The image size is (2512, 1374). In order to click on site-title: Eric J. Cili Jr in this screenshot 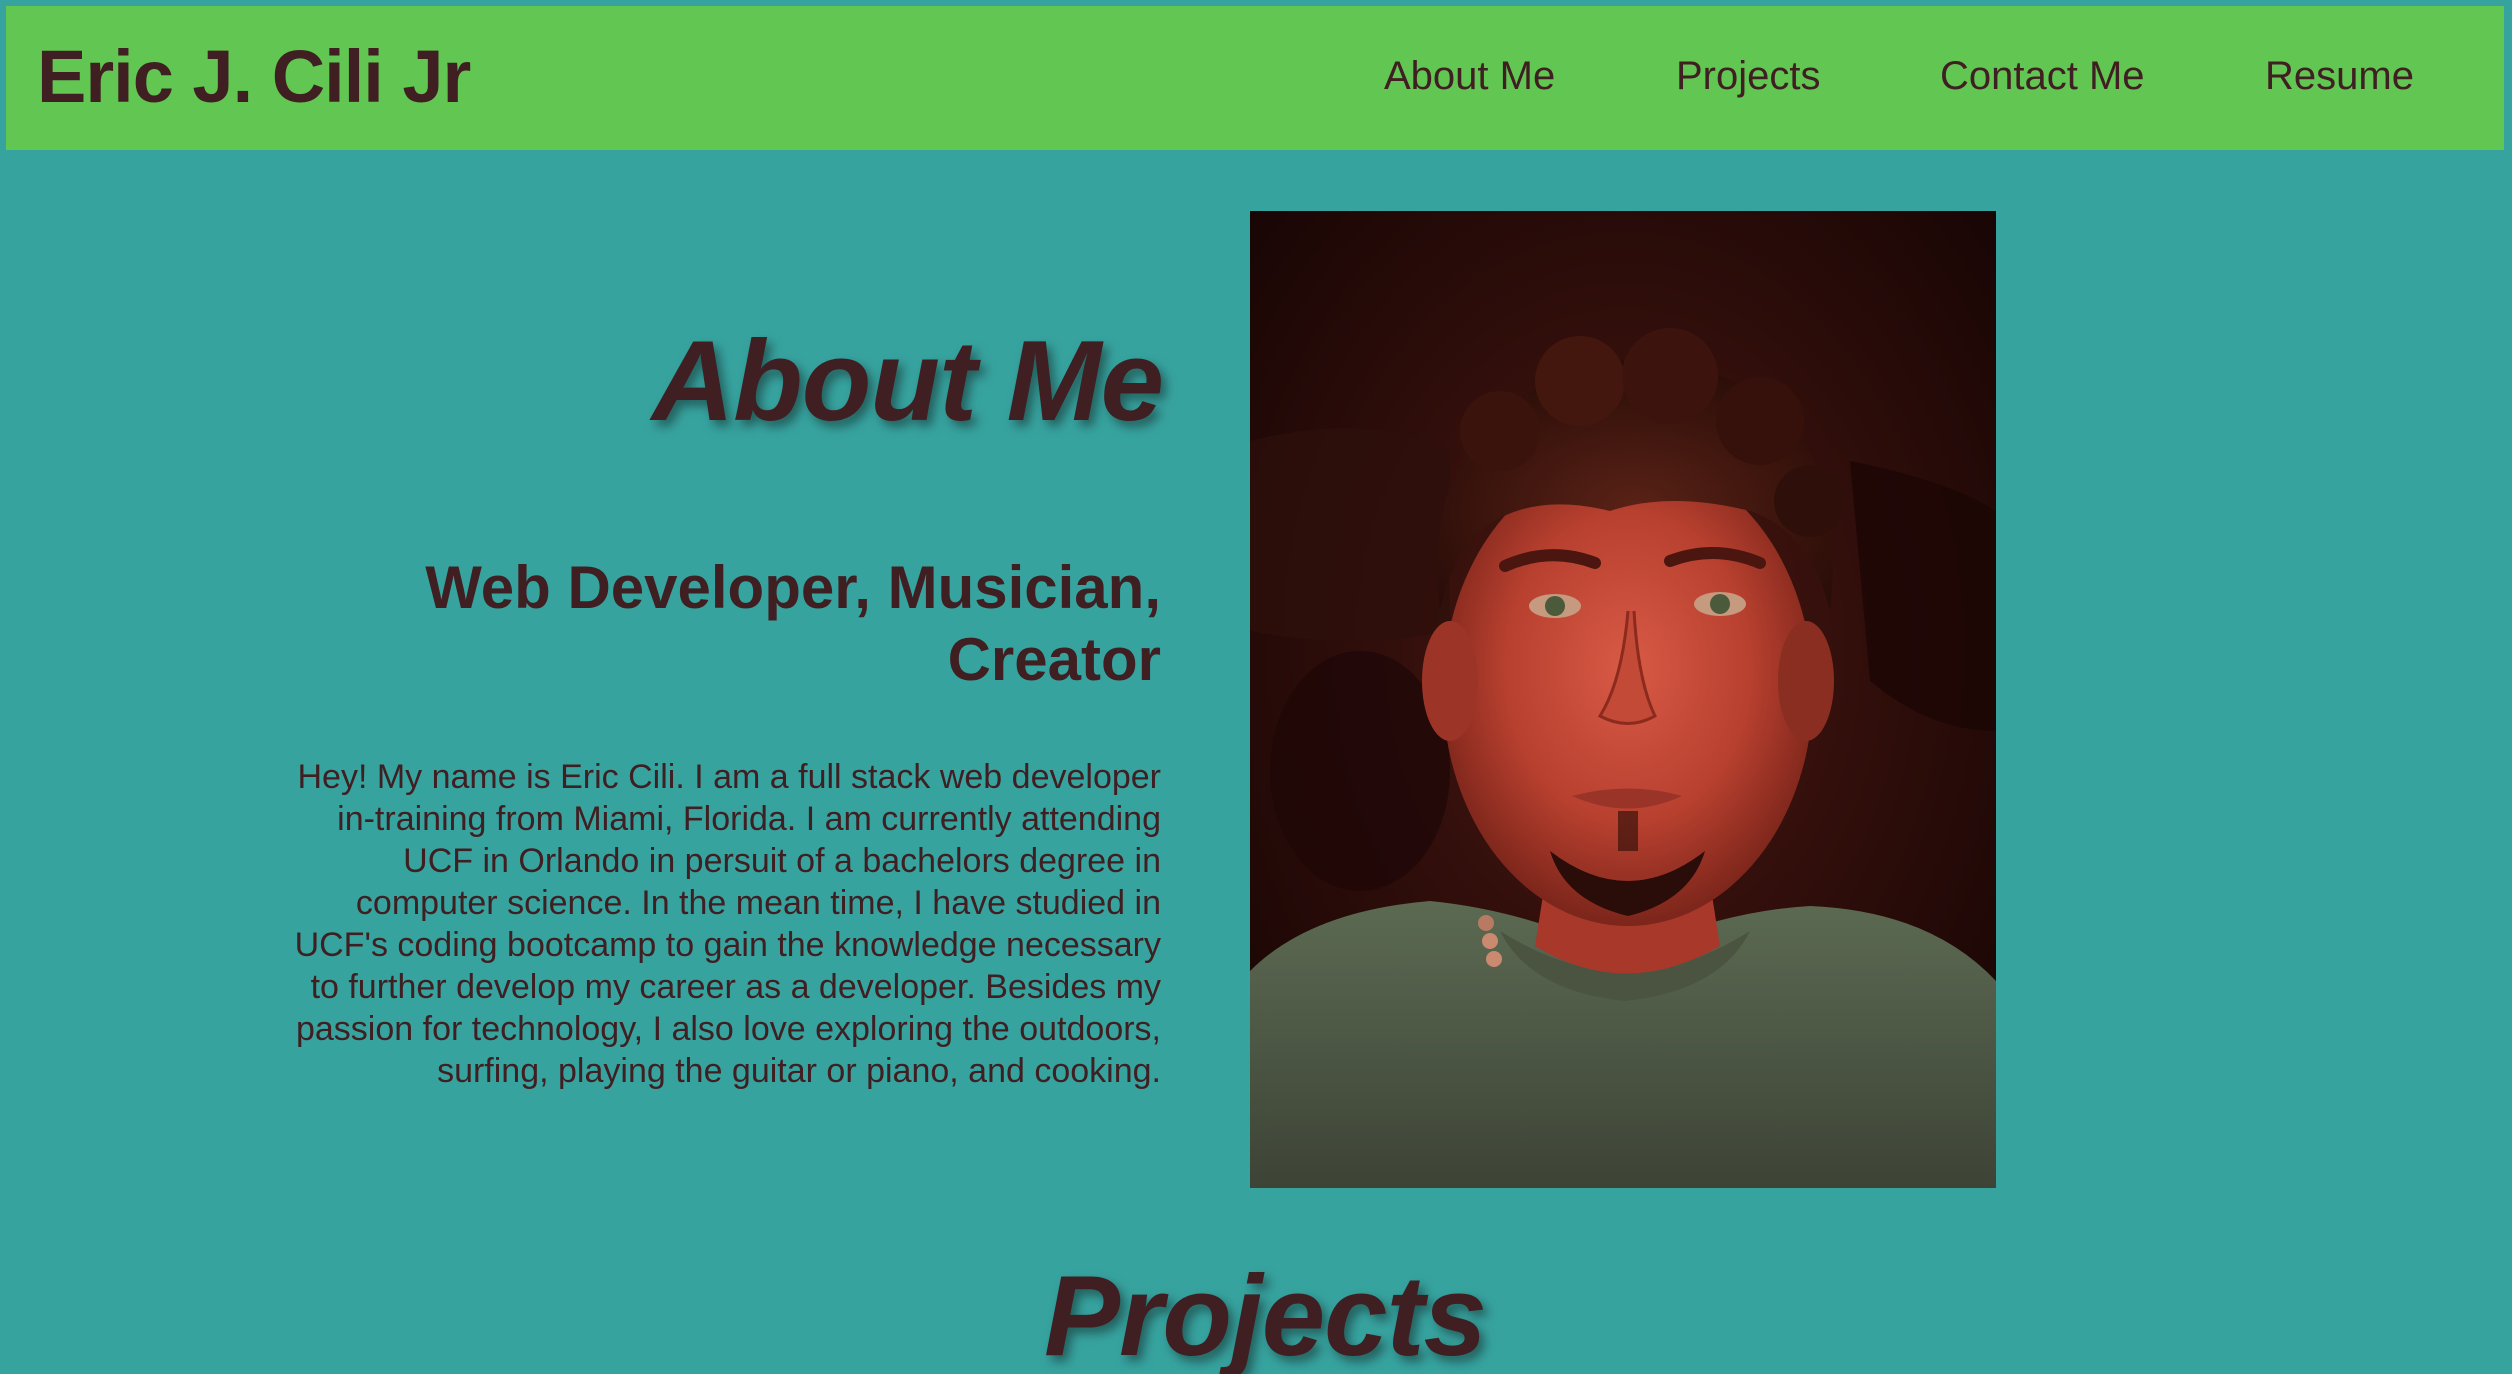, I will do `click(254, 77)`.